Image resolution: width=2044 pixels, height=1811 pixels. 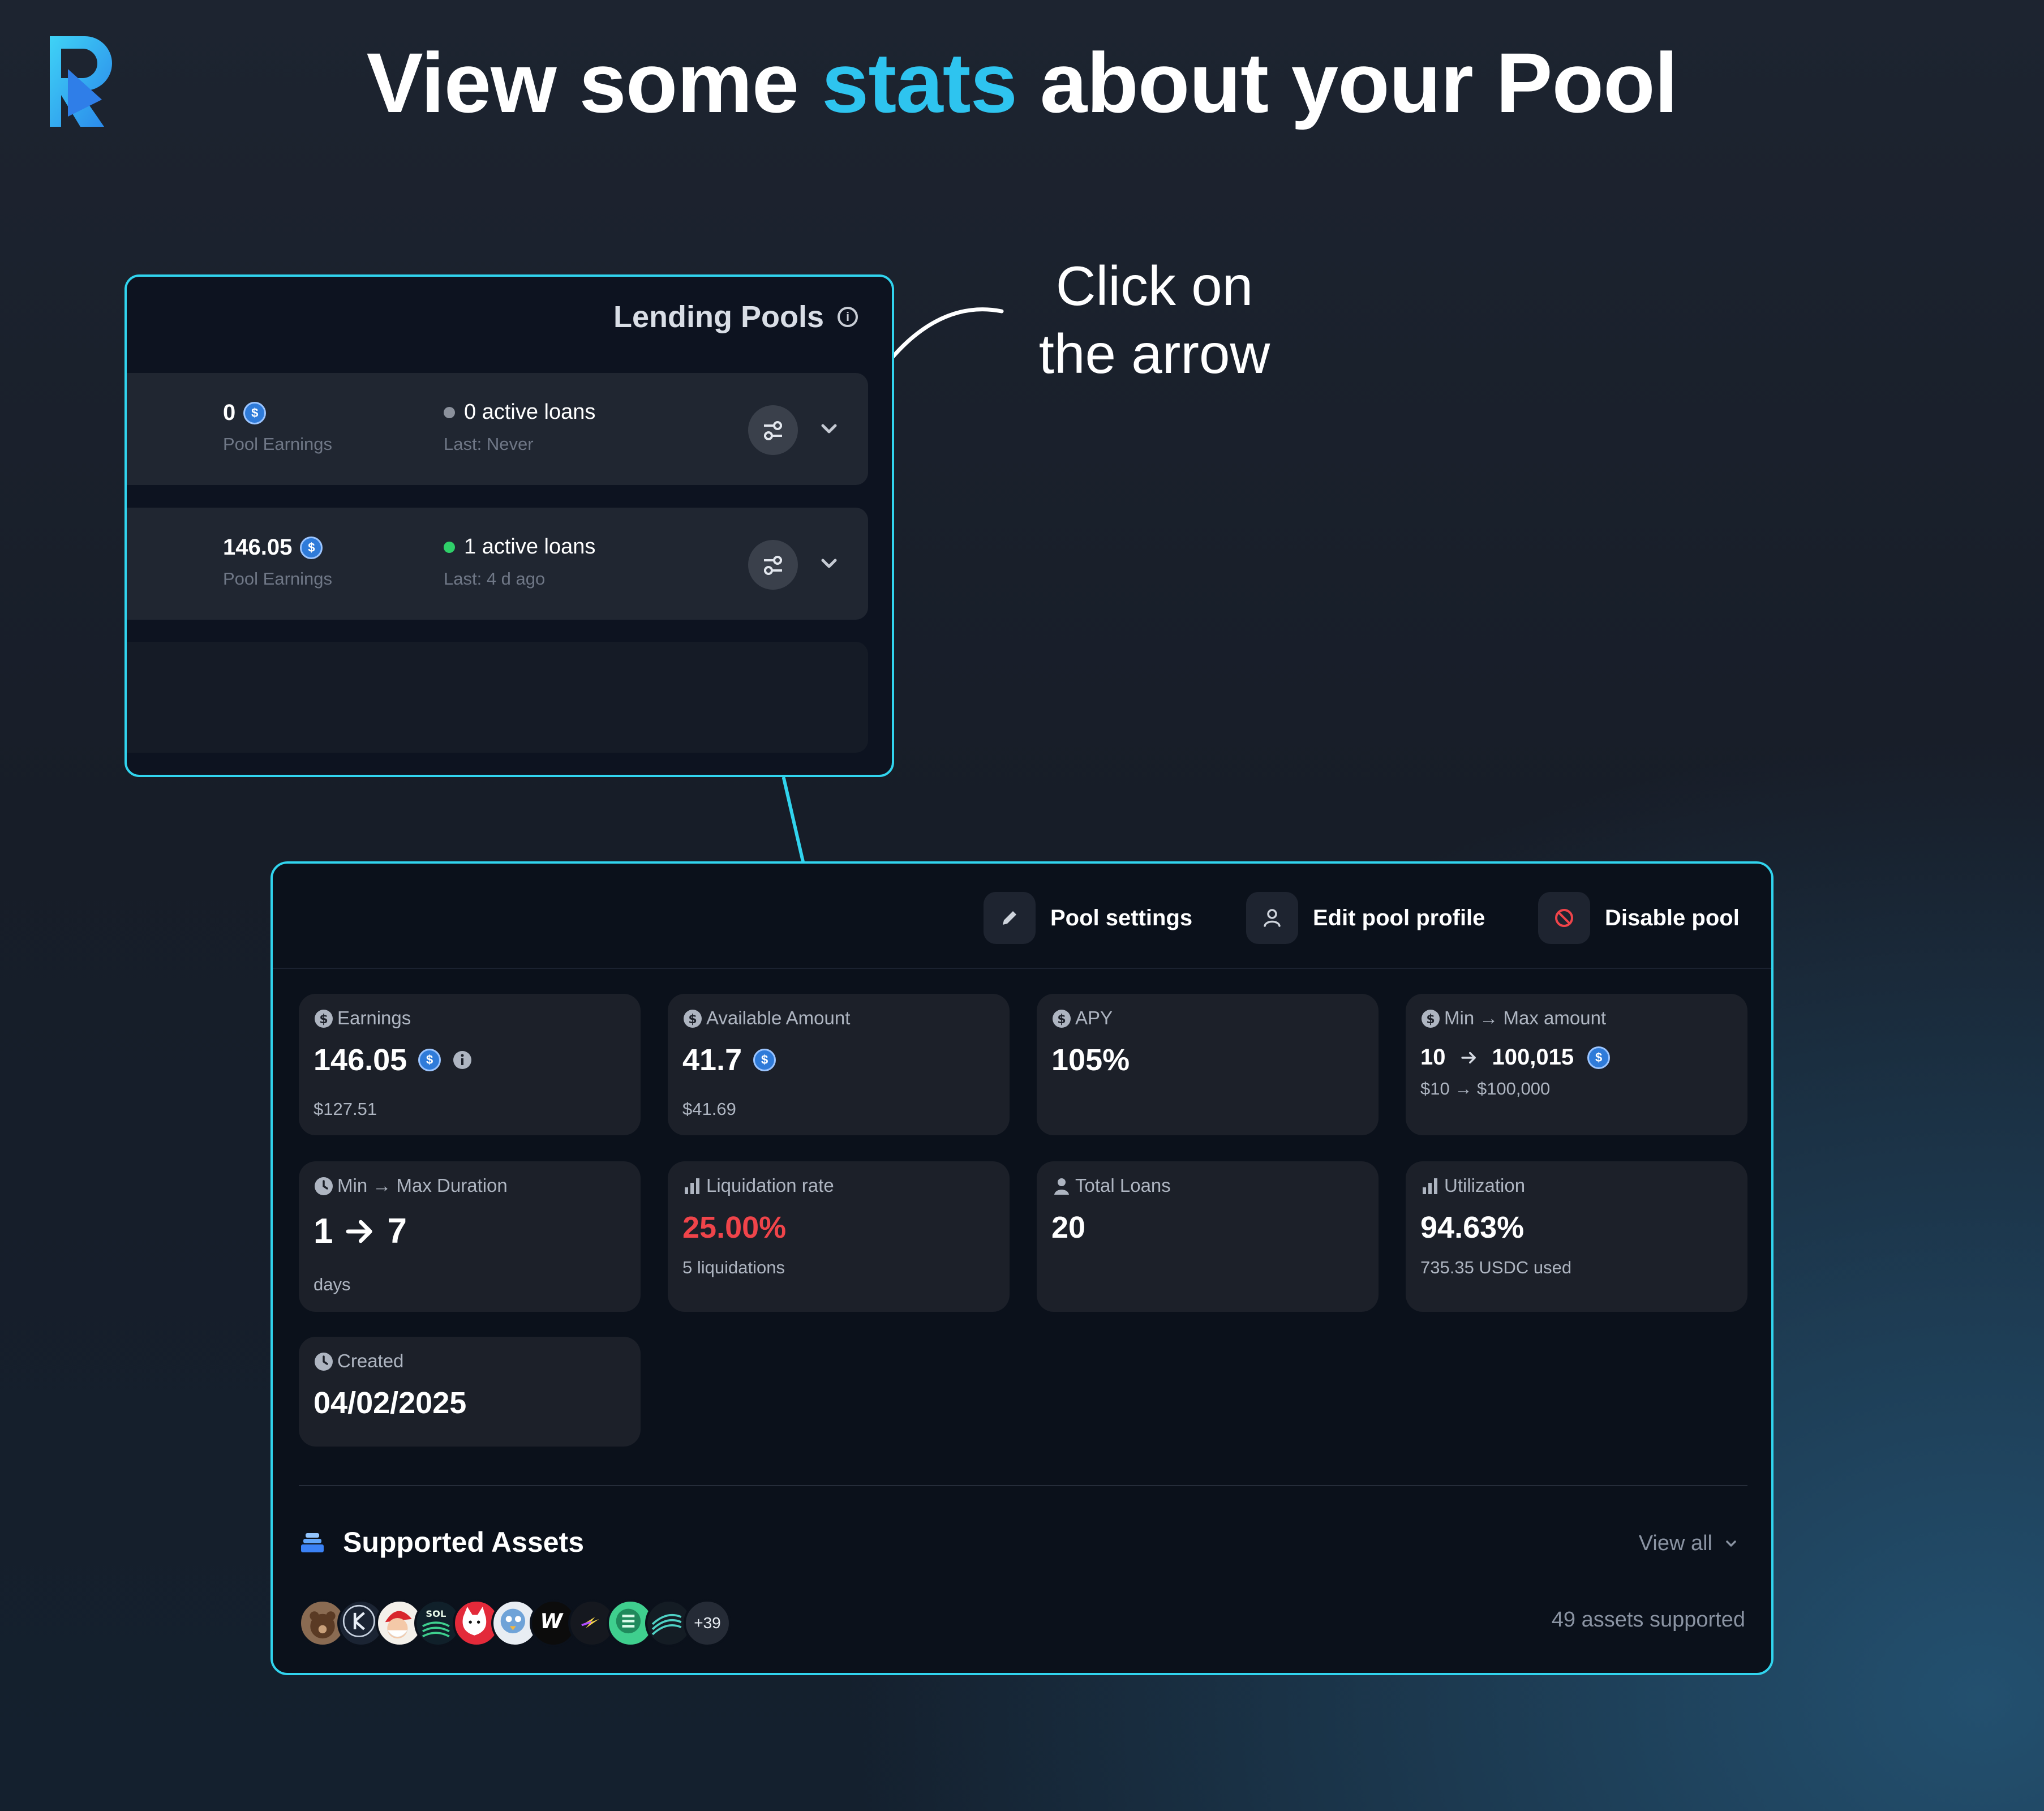 What do you see at coordinates (1433, 1057) in the screenshot?
I see `stat-min-value: 10` at bounding box center [1433, 1057].